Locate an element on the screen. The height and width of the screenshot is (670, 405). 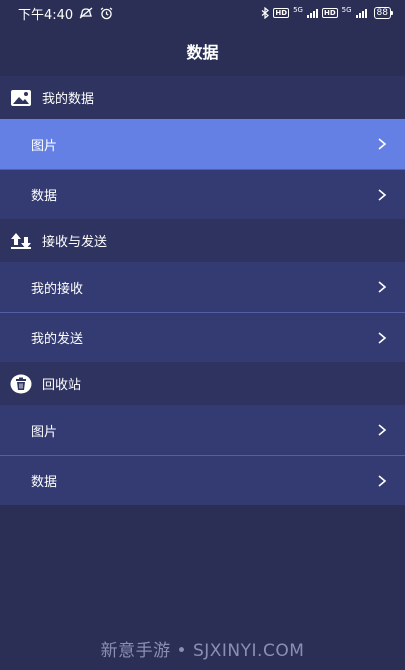
page-title: 数据 is located at coordinates (202, 52).